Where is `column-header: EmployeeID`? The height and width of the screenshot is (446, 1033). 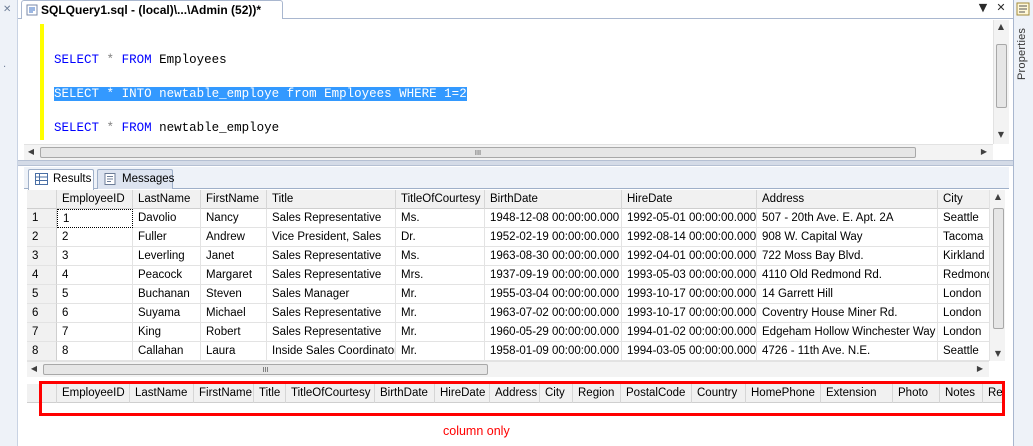 column-header: EmployeeID is located at coordinates (95, 199).